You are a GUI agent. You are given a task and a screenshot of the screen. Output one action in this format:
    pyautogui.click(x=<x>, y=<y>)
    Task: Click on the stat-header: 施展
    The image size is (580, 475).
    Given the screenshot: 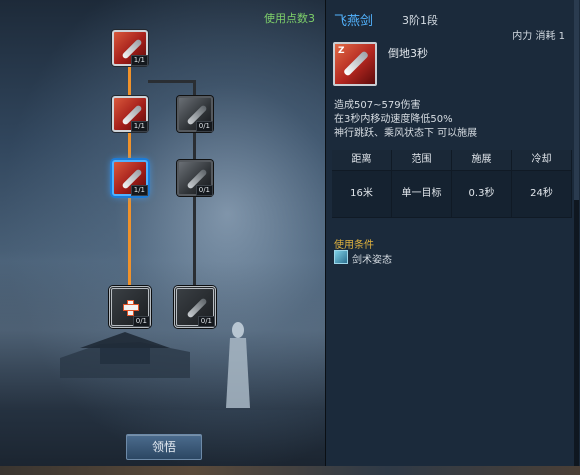 What is the action you would take?
    pyautogui.click(x=481, y=160)
    